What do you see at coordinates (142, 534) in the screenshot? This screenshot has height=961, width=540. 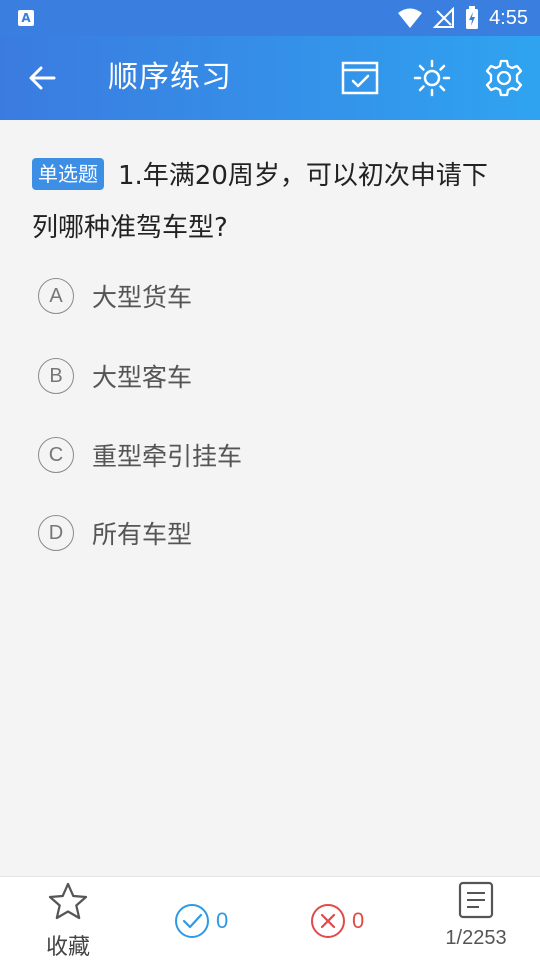 I see `option-text: 所有车型` at bounding box center [142, 534].